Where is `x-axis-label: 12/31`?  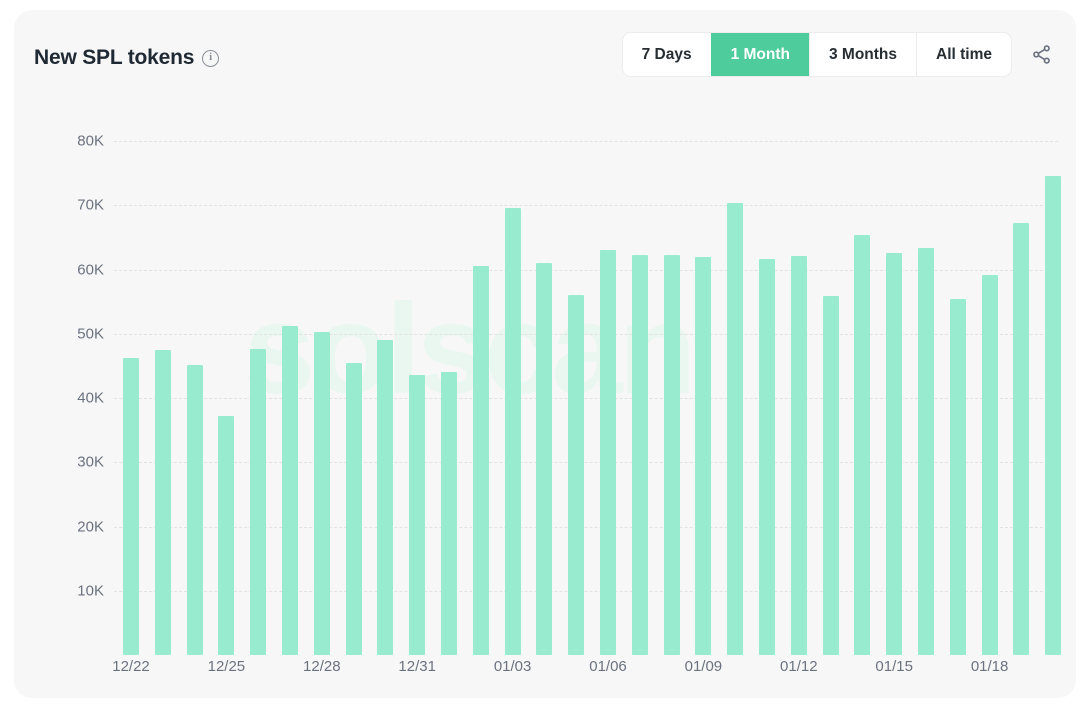 x-axis-label: 12/31 is located at coordinates (417, 666).